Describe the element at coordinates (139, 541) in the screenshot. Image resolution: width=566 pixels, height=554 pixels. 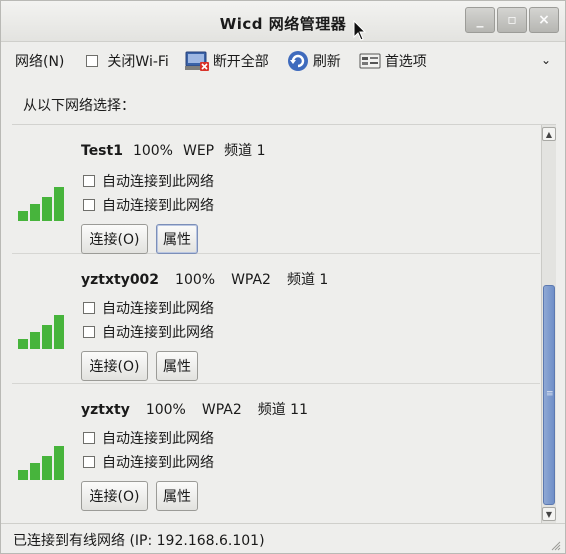
I see `connection-status: 已连接到有线网络 (IP: 192.168.6.101)` at that location.